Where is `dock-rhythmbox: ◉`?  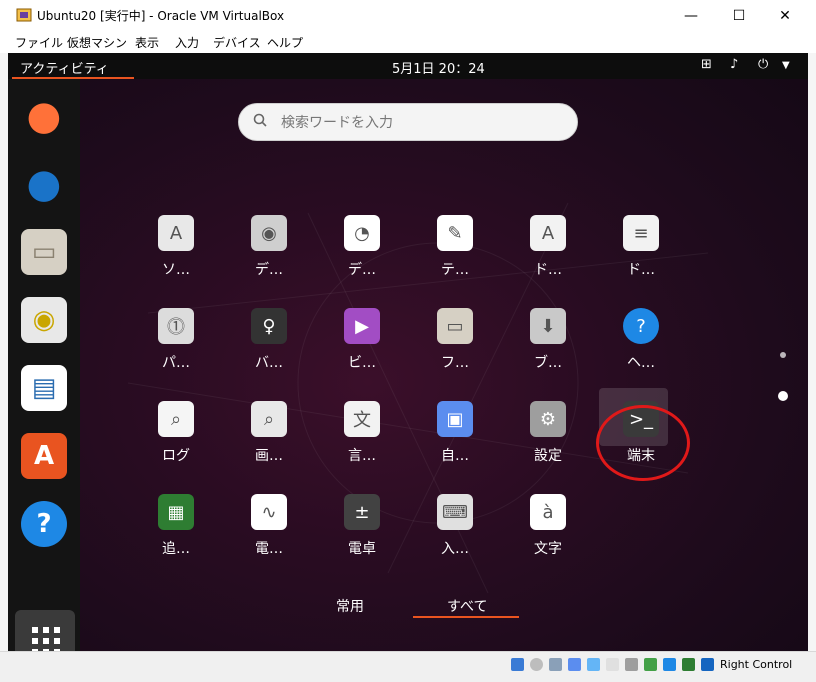 dock-rhythmbox: ◉ is located at coordinates (44, 320).